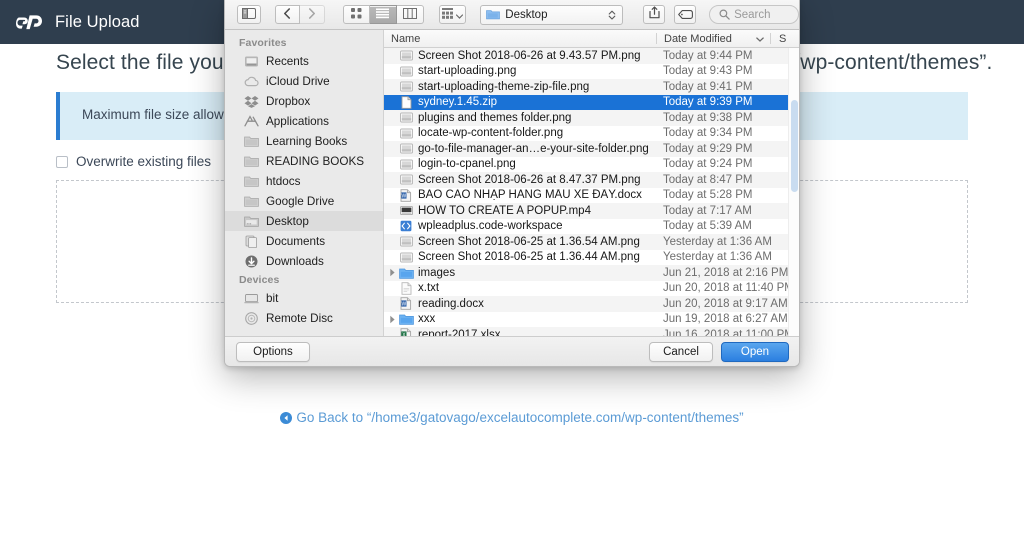 The height and width of the screenshot is (544, 1024). Describe the element at coordinates (304, 161) in the screenshot. I see `sidebar-item-reading-books: READING BOOKS` at that location.